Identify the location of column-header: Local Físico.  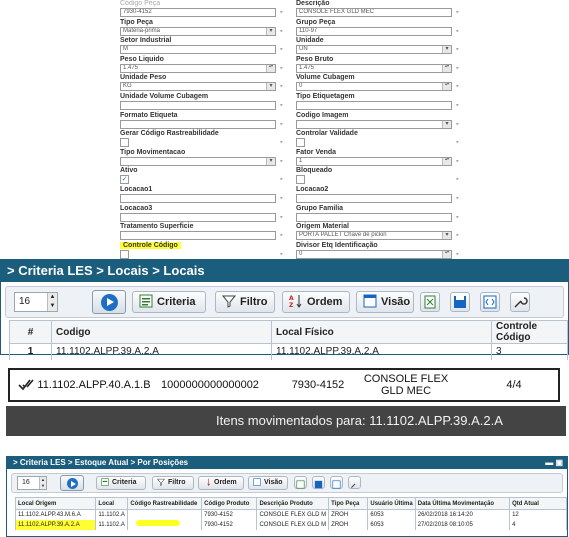
(381, 332).